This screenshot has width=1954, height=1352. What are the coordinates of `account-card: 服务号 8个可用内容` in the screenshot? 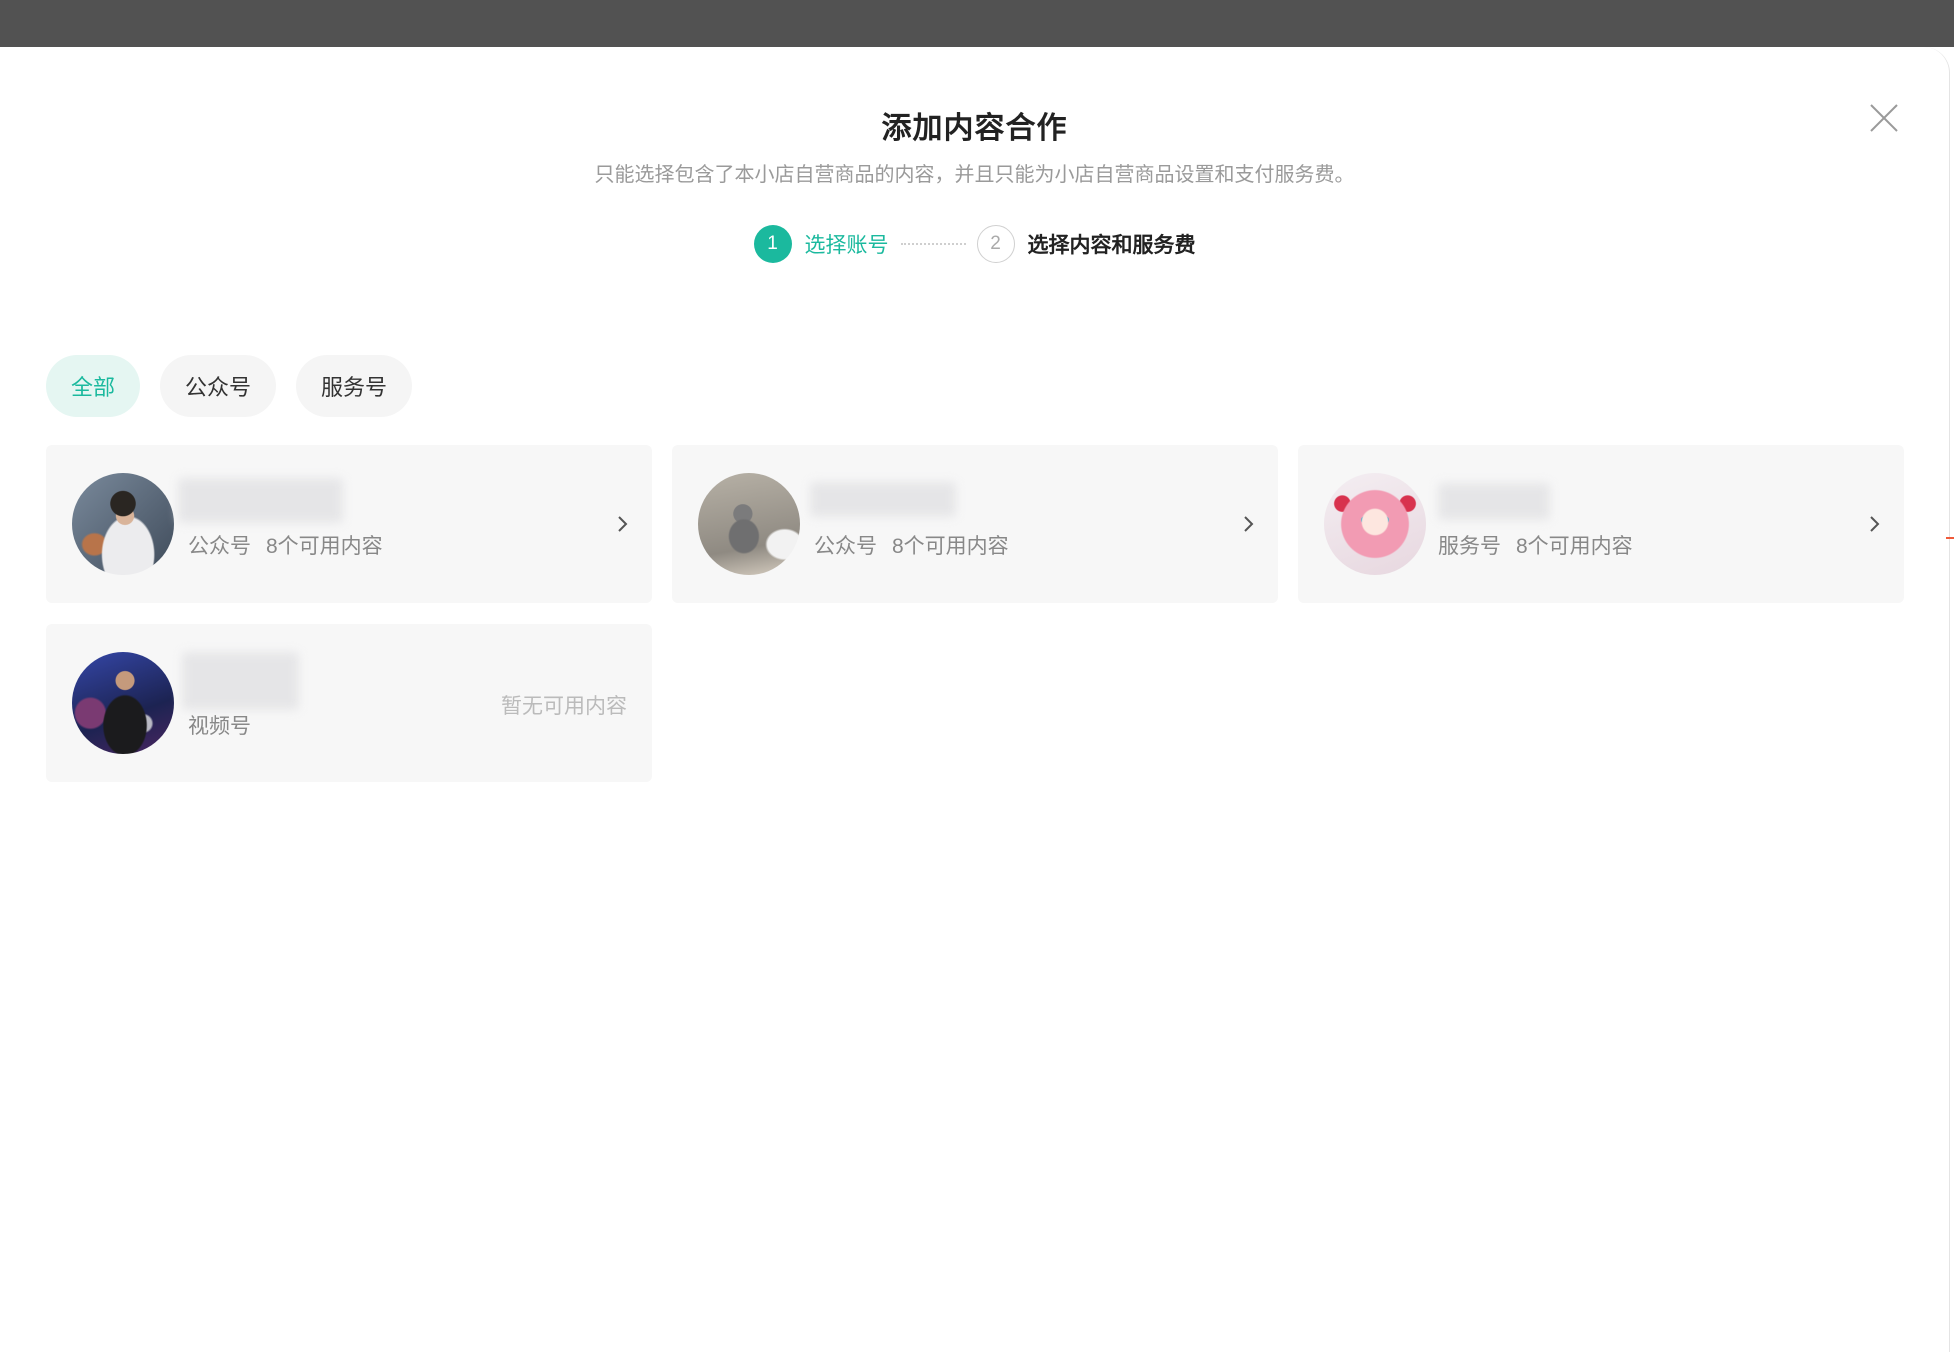 It's located at (1601, 524).